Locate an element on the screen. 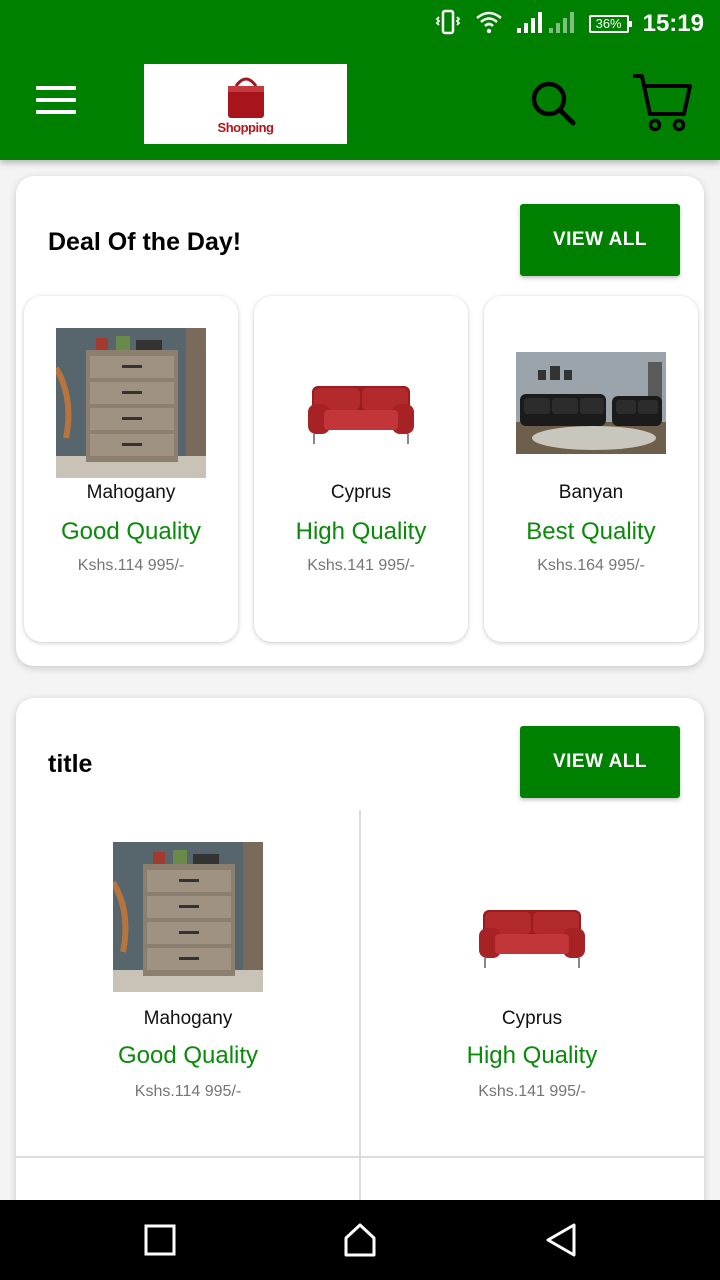 The height and width of the screenshot is (1280, 720). logo-text: Shopping is located at coordinates (245, 127).